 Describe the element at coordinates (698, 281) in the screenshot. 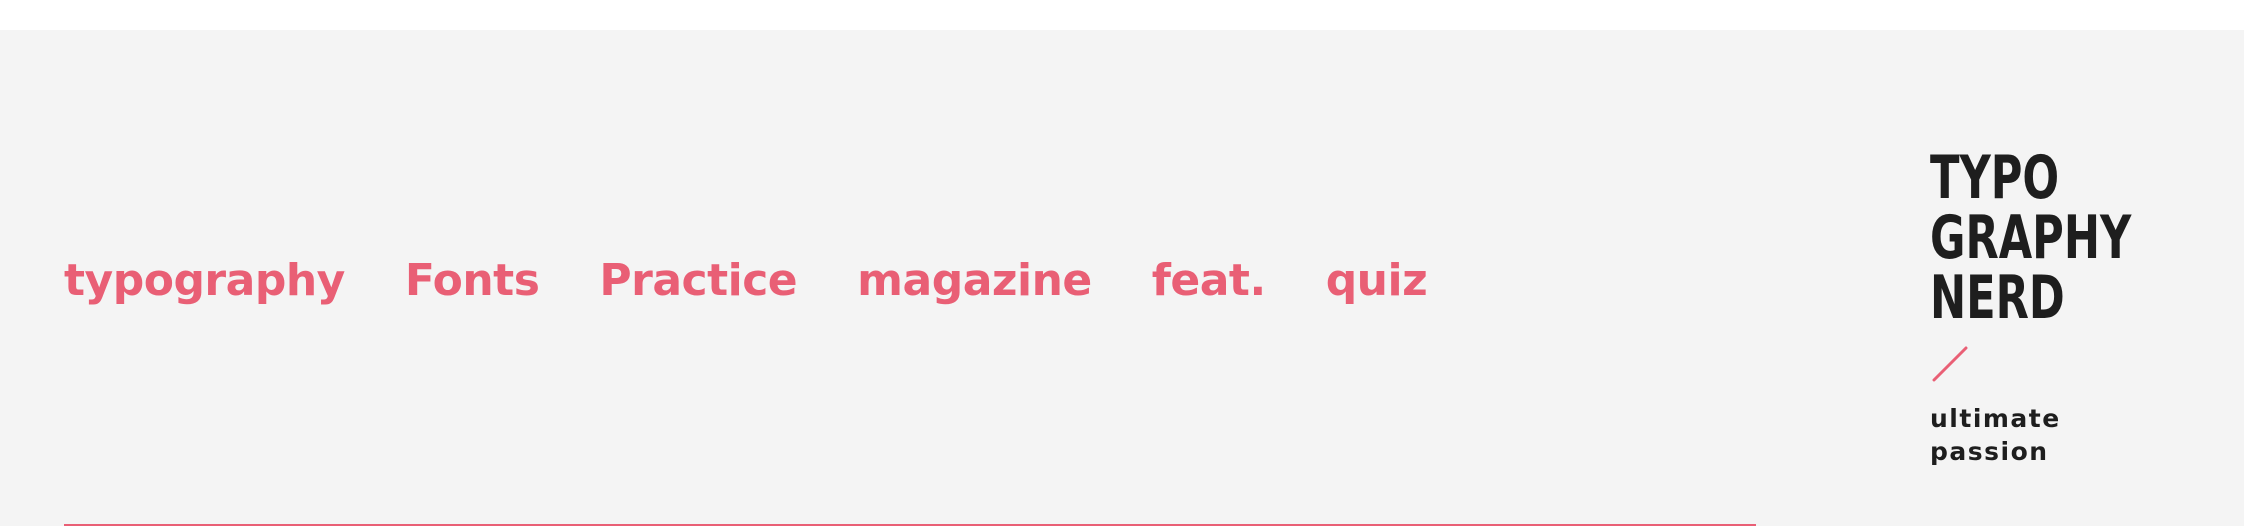

I see `nav-link-practice: Practice` at that location.